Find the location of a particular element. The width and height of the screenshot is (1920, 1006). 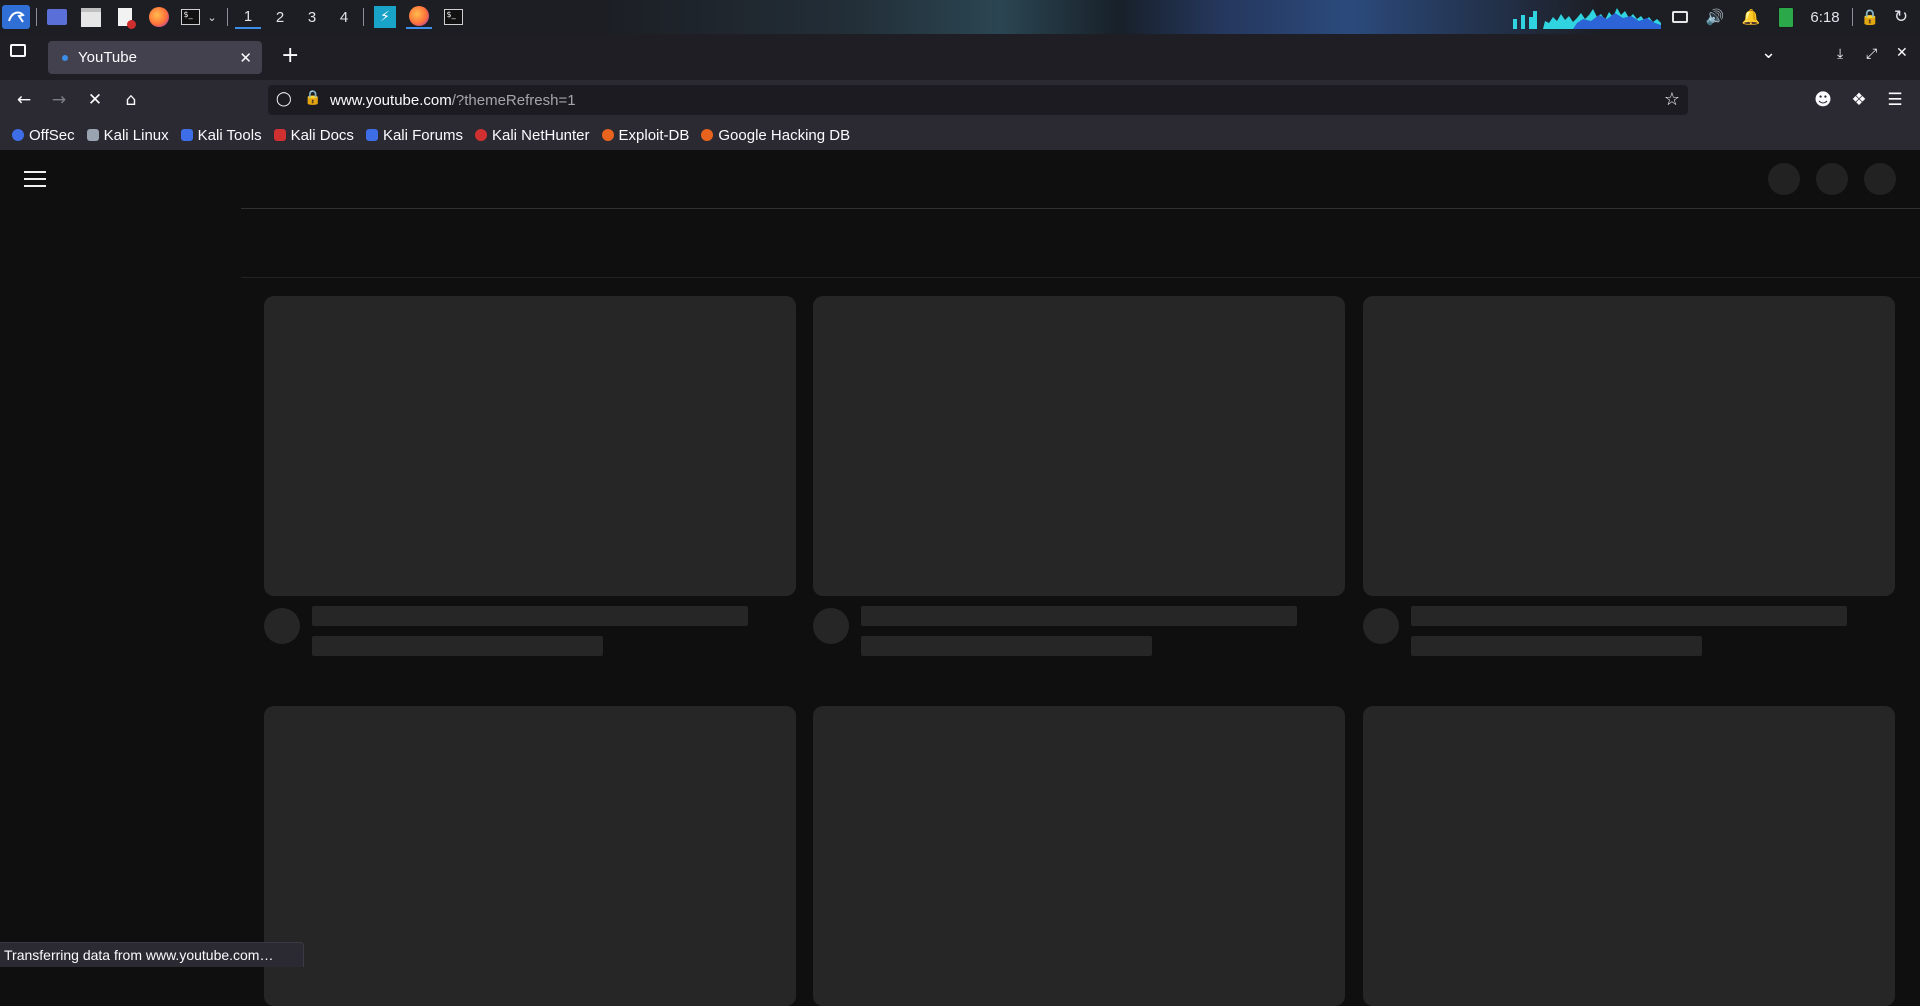

bookmark-google-hacking-db: Google Hacking DB is located at coordinates (775, 135).